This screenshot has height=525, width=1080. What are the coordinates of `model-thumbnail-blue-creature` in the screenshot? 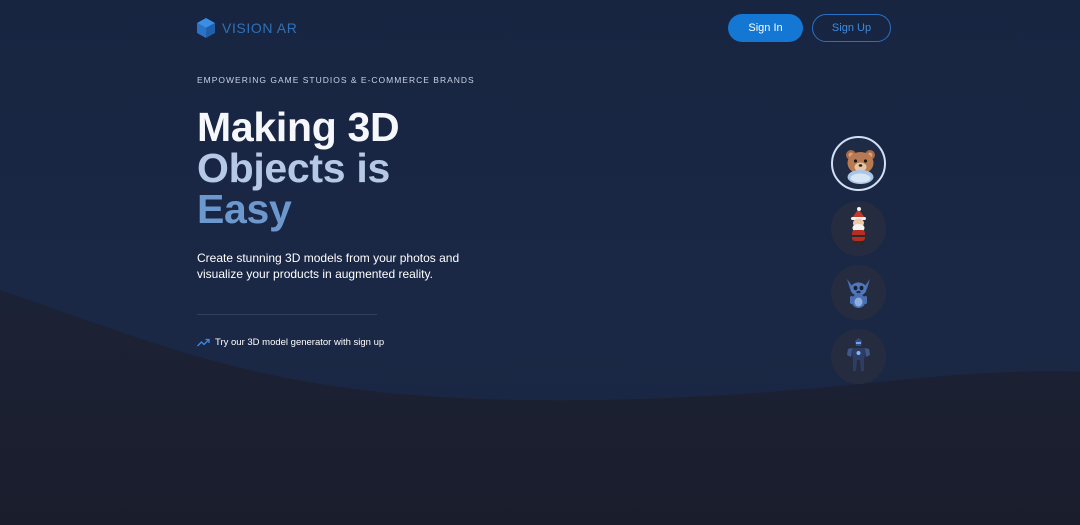 It's located at (858, 292).